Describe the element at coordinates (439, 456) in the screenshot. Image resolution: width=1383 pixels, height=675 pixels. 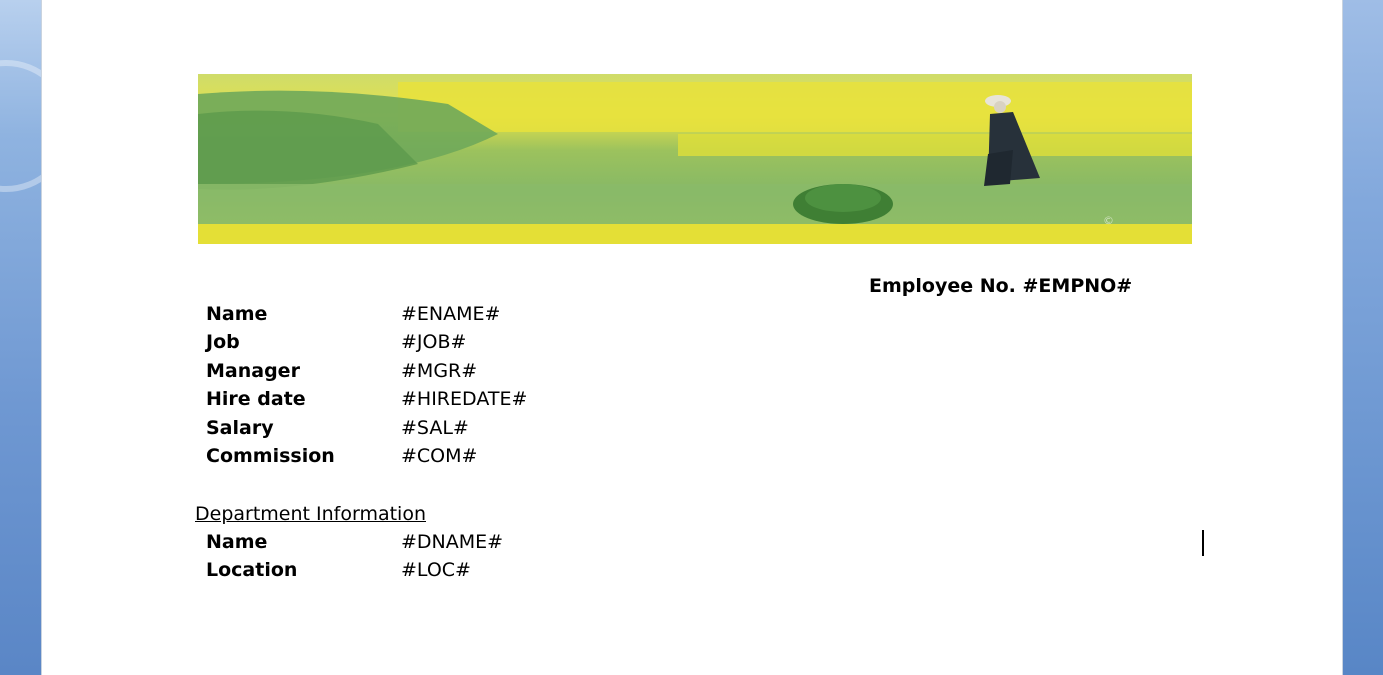
I see `field-value-com: #COM#` at that location.